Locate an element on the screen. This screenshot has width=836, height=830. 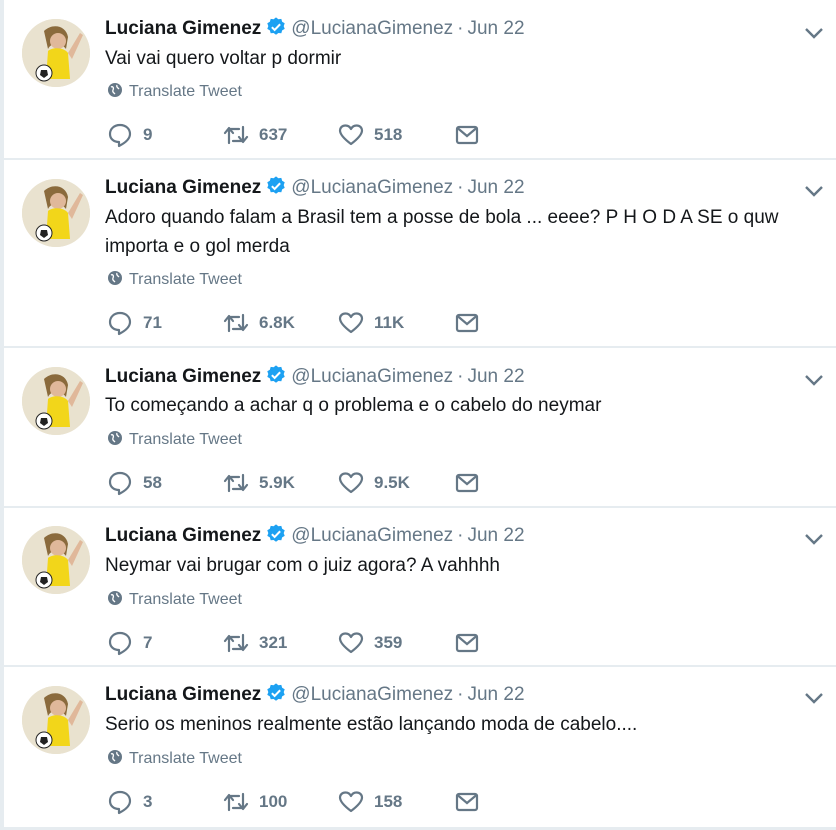
retweet-count: 637 is located at coordinates (273, 134).